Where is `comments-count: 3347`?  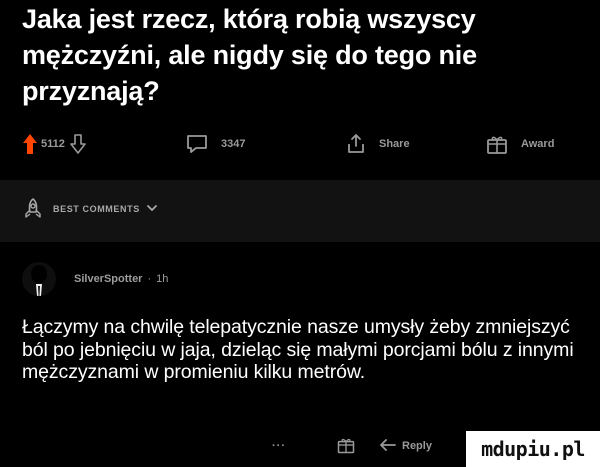
comments-count: 3347 is located at coordinates (233, 144).